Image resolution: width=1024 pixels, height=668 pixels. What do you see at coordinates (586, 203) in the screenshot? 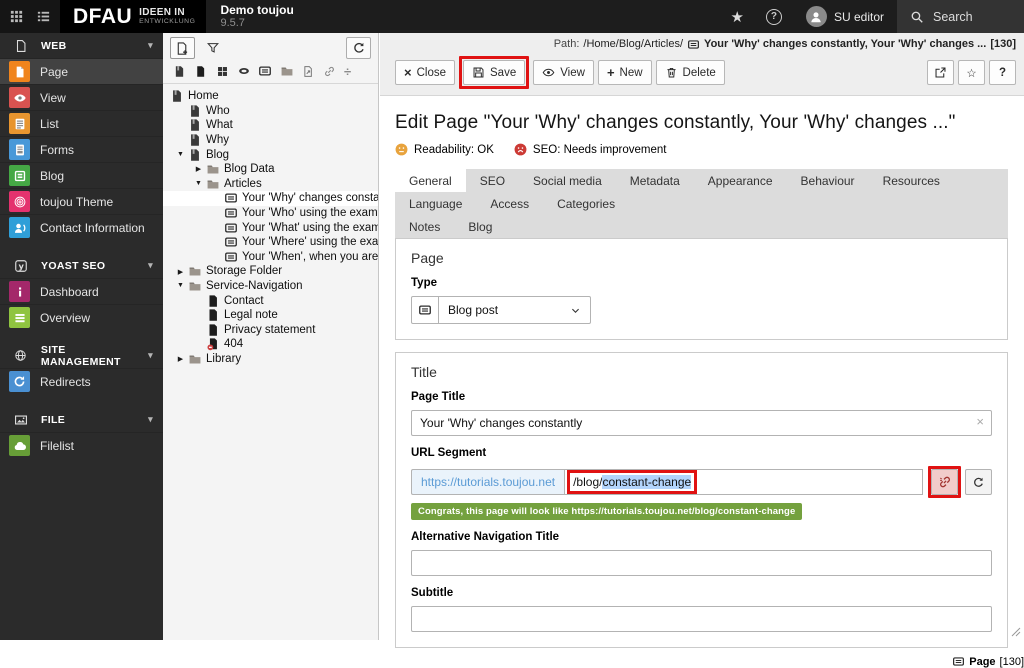
I see `tab: Categories` at bounding box center [586, 203].